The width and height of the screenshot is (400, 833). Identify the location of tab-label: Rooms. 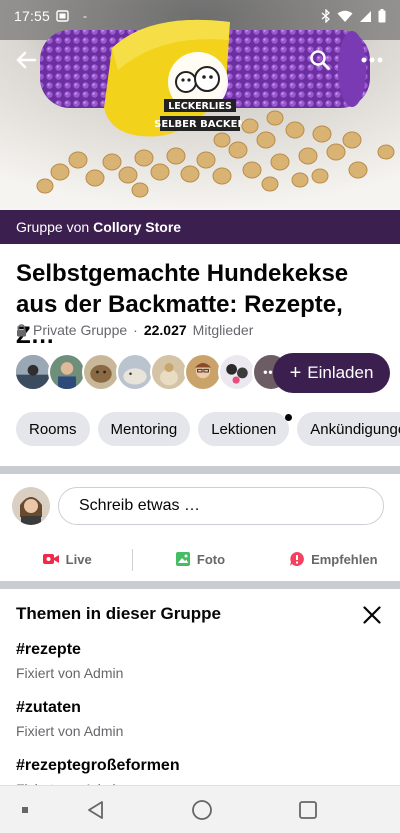
(53, 429).